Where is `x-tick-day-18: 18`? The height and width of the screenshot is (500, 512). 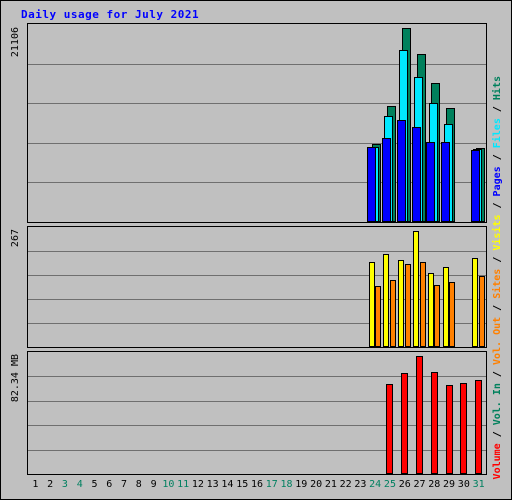 x-tick-day-18: 18 is located at coordinates (286, 484).